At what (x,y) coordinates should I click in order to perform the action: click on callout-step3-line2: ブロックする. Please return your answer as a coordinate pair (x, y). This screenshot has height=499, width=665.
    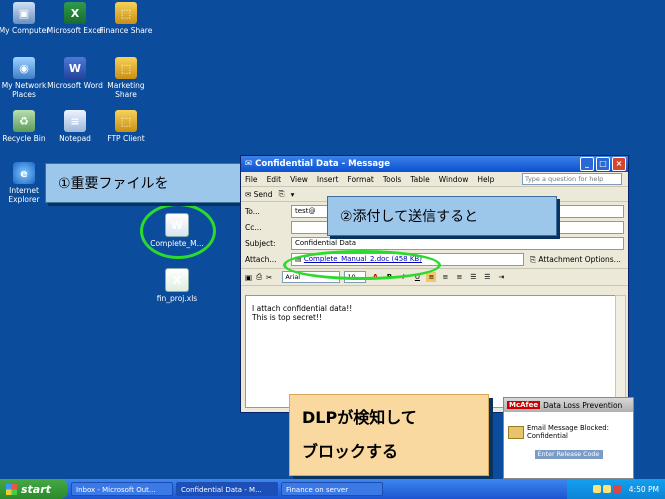
    Looking at the image, I should click on (350, 451).